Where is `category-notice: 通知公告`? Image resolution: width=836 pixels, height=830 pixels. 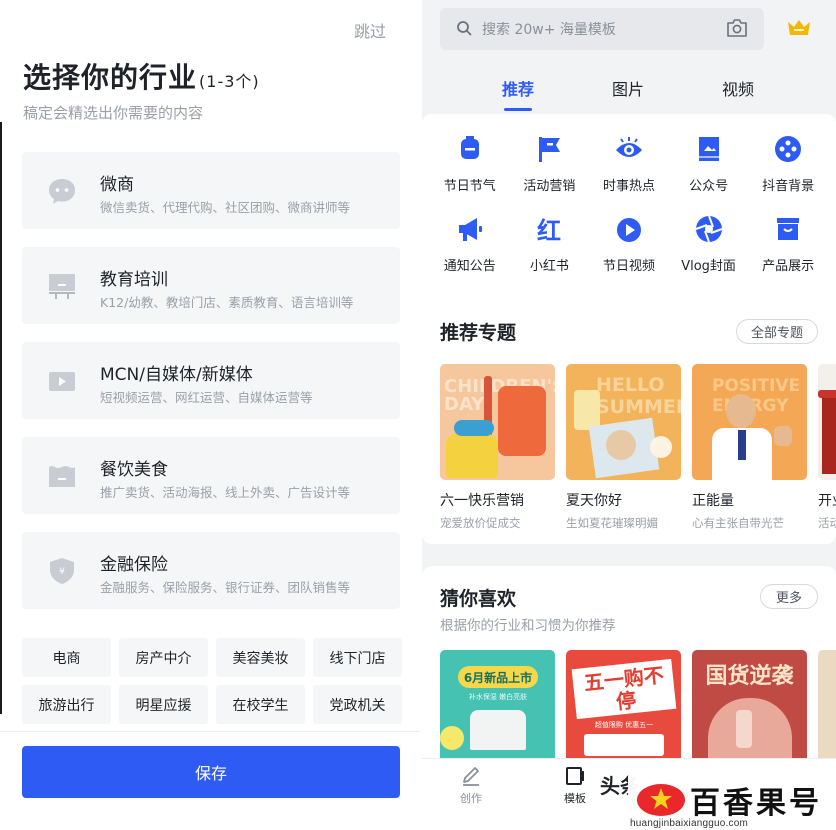
category-notice: 通知公告 is located at coordinates (470, 244).